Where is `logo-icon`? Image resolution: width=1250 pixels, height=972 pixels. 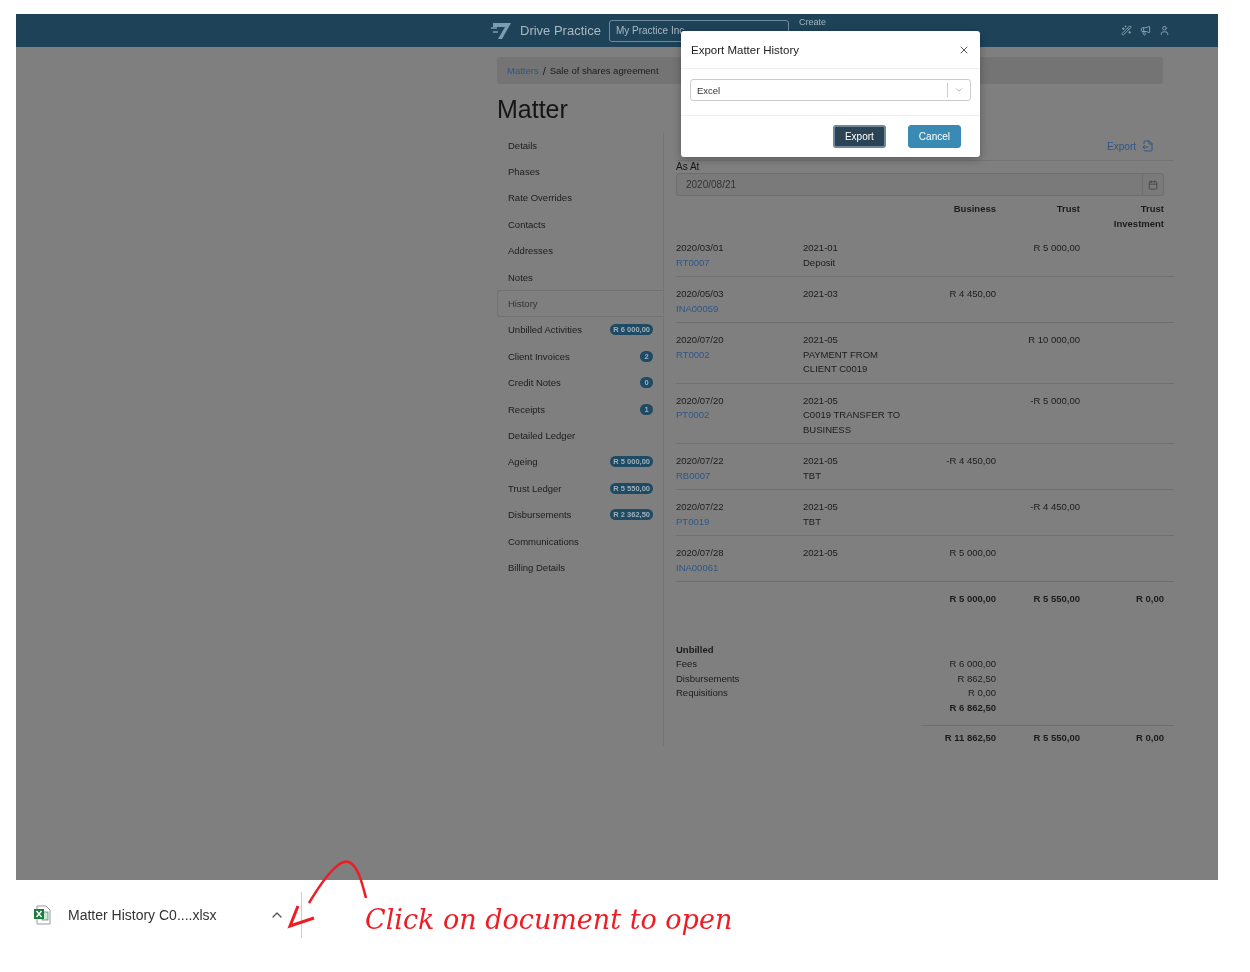 logo-icon is located at coordinates (501, 30).